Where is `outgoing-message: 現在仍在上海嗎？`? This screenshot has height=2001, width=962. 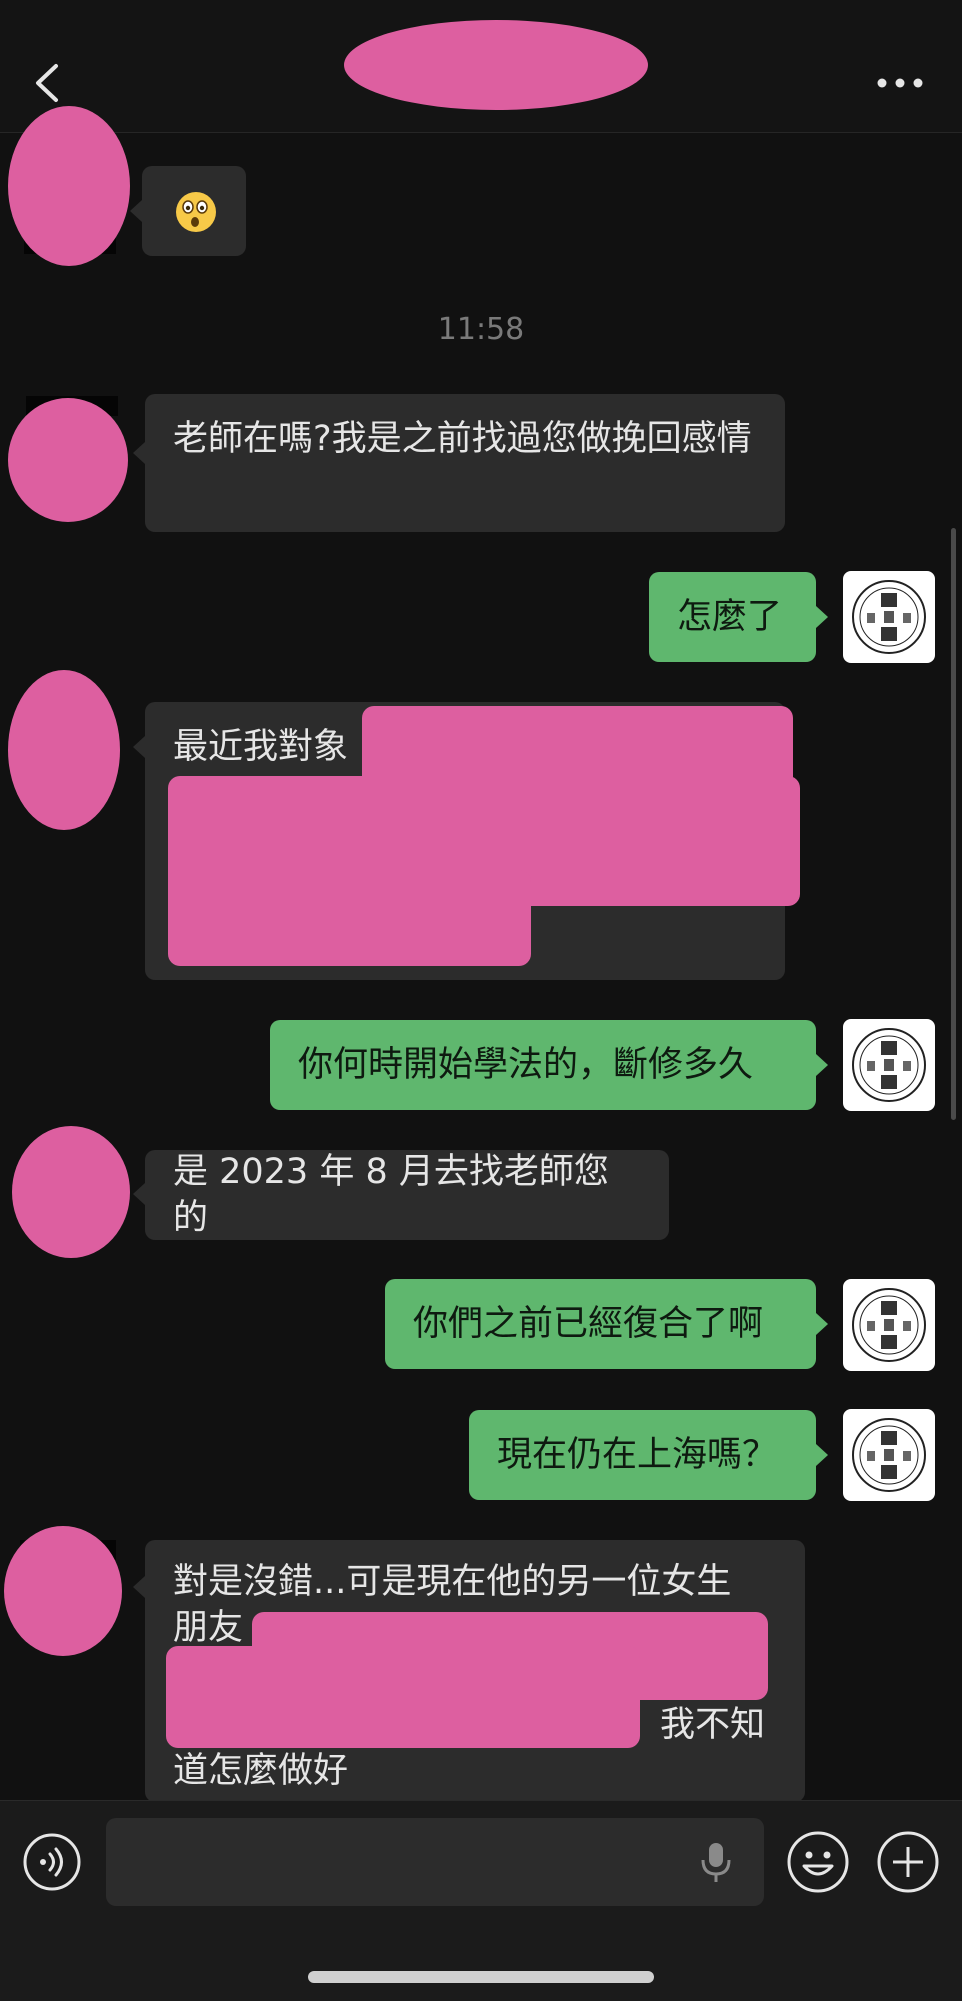
outgoing-message: 現在仍在上海嗎？ is located at coordinates (642, 1455).